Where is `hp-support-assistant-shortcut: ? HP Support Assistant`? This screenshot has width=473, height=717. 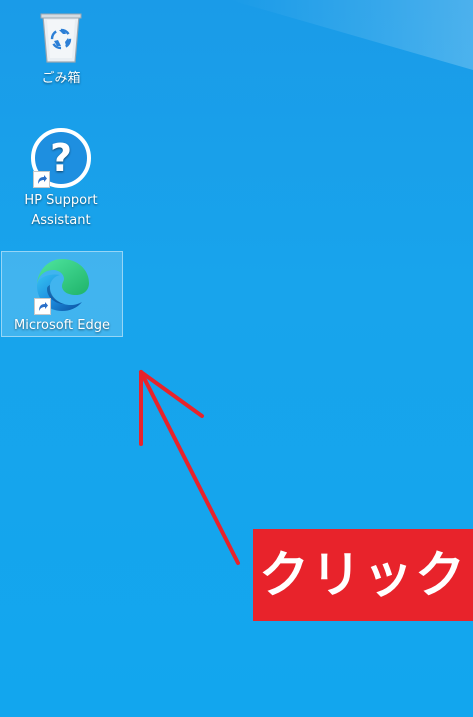
hp-support-assistant-shortcut: ? HP Support Assistant is located at coordinates (61, 178).